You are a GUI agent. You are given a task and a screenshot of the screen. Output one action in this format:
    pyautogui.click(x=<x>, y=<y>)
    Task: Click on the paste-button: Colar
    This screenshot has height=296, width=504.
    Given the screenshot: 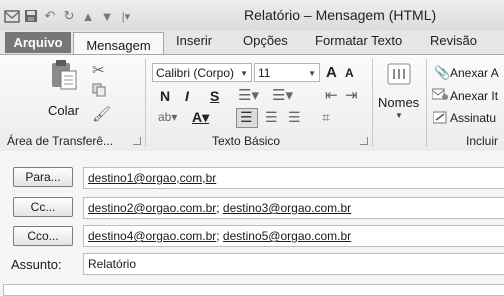 What is the action you would take?
    pyautogui.click(x=64, y=90)
    